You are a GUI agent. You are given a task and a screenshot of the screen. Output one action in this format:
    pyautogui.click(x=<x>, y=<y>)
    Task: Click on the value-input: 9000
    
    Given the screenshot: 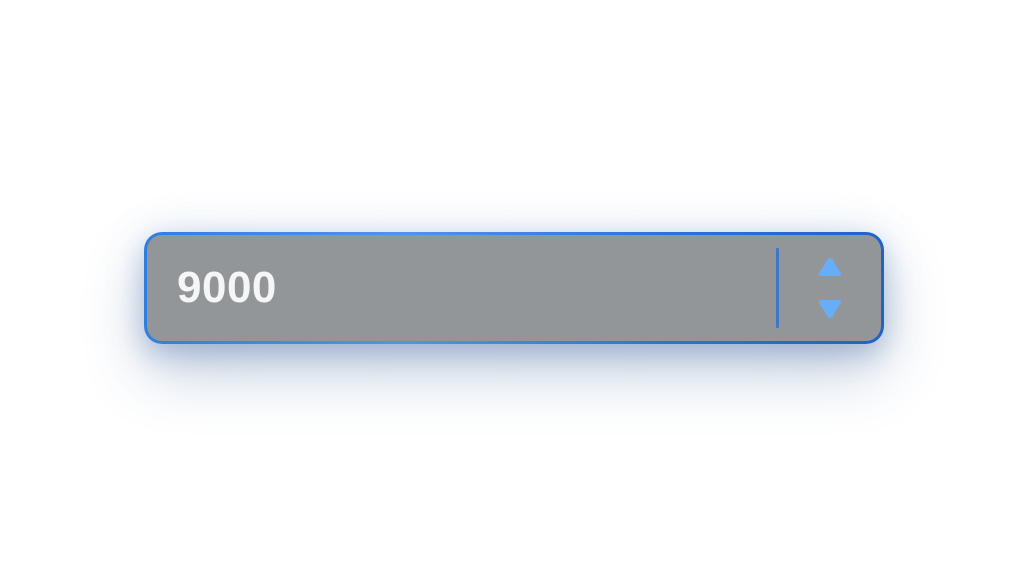 What is the action you would take?
    pyautogui.click(x=461, y=288)
    